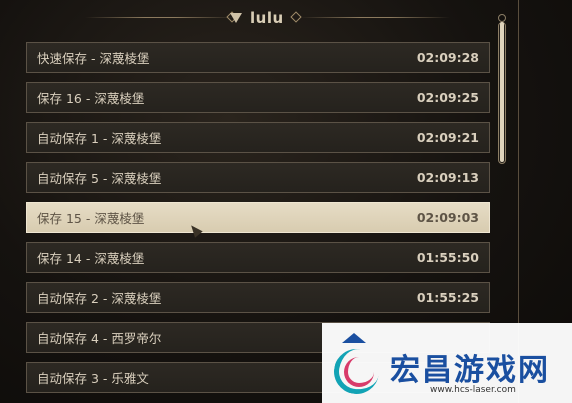 This screenshot has height=403, width=572. I want to click on save-row: 保存 16 - 深蔑棱堡 02:09:25, so click(258, 97).